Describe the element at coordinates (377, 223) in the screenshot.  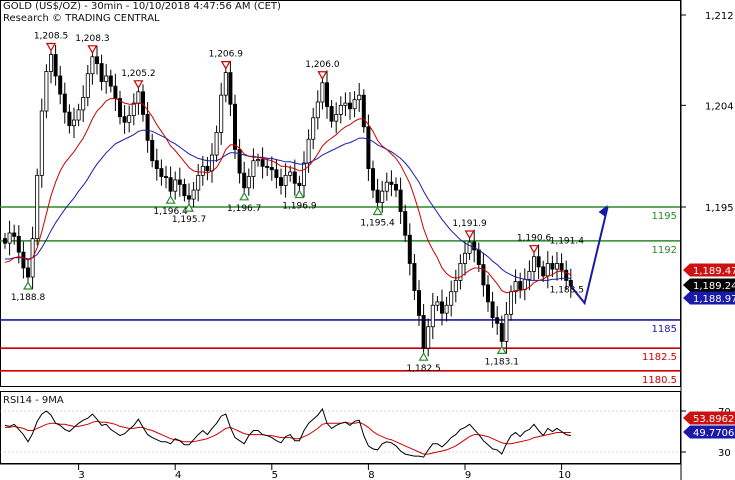
I see `swing-low-label: 1,195.4` at that location.